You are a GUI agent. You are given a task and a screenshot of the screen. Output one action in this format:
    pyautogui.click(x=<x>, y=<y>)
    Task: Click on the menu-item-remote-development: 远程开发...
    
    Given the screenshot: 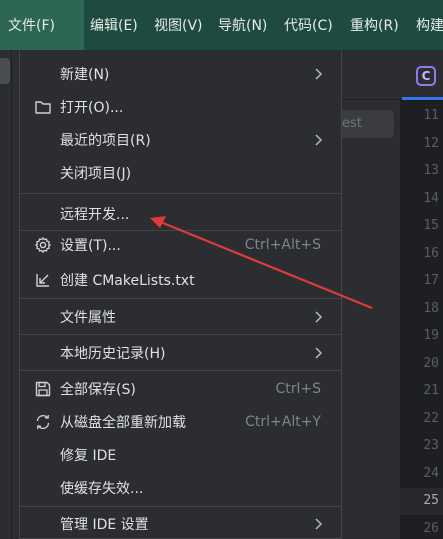 What is the action you would take?
    pyautogui.click(x=180, y=214)
    